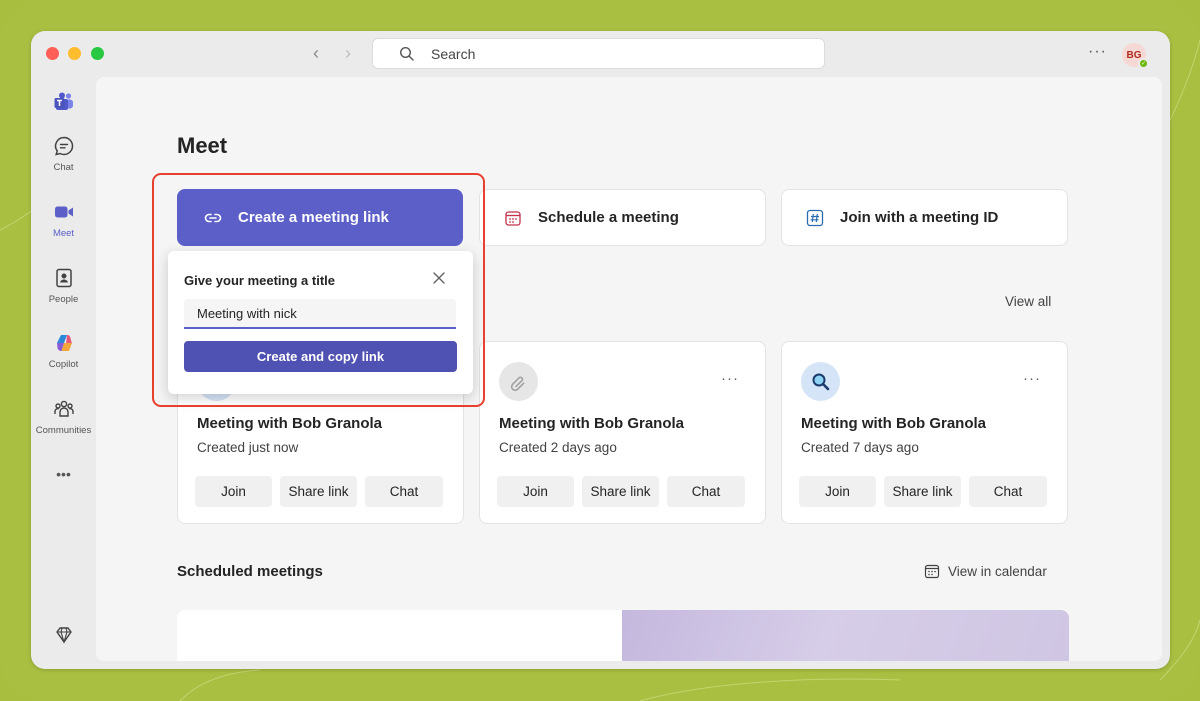 The height and width of the screenshot is (701, 1200). I want to click on scheduled-meetings-panel, so click(623, 635).